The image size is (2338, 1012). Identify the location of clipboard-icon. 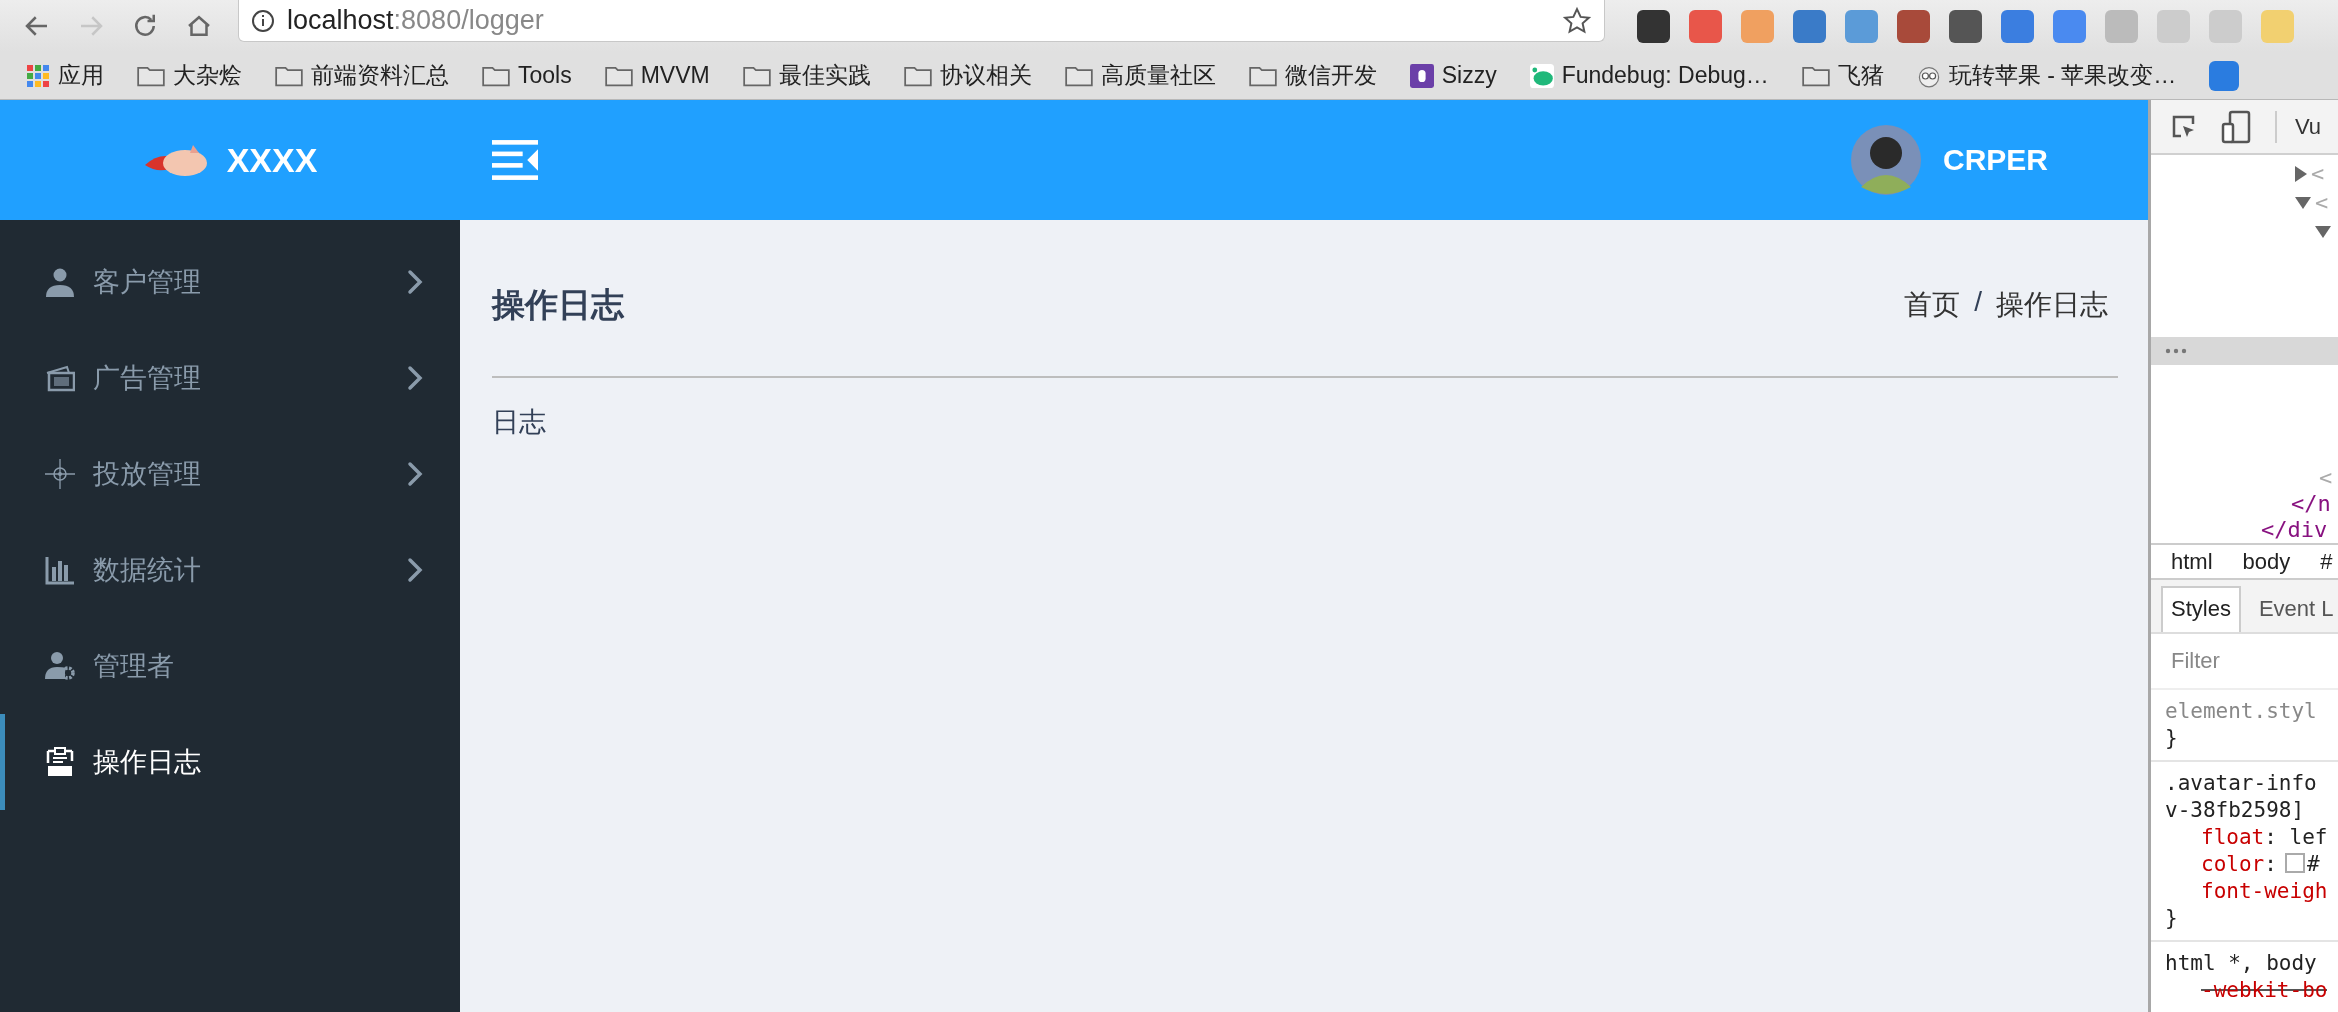
(60, 762).